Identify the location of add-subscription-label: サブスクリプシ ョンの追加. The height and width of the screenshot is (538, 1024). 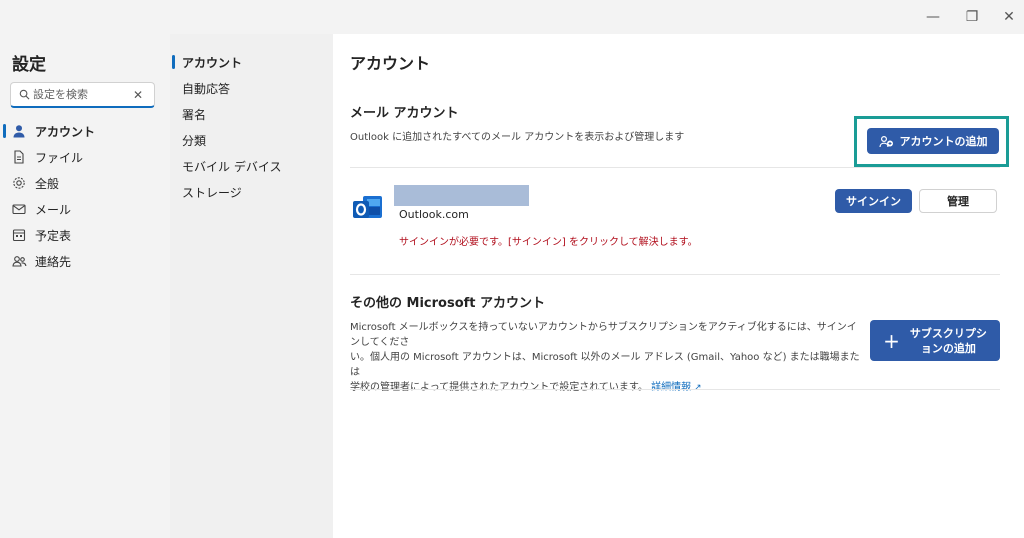
(948, 341).